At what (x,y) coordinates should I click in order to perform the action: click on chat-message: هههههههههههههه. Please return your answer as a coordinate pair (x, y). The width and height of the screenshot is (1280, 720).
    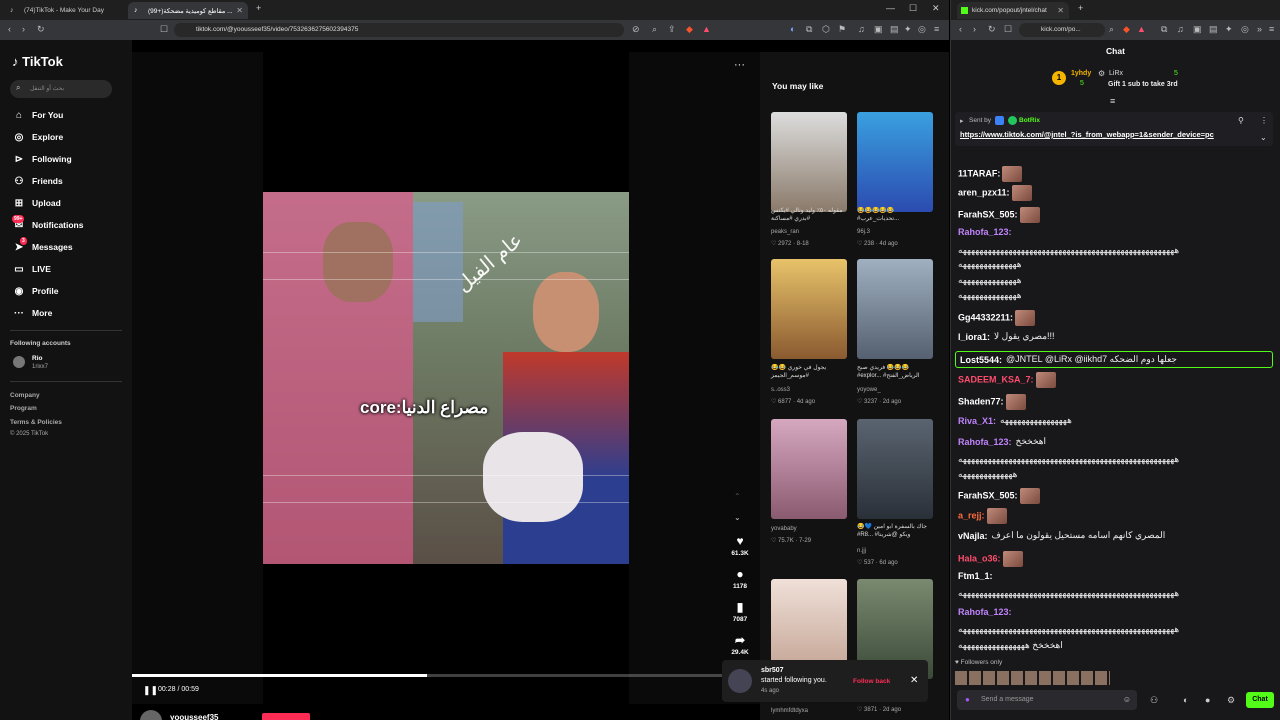
    Looking at the image, I should click on (987, 474).